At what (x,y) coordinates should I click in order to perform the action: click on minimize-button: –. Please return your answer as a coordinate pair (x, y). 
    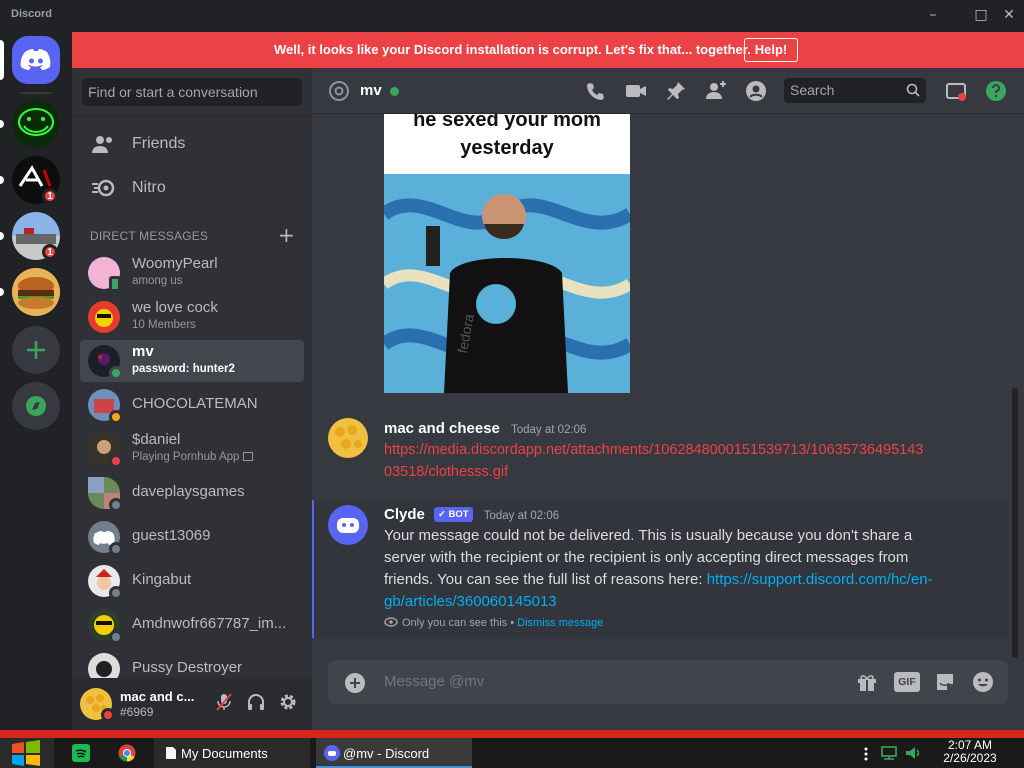
    Looking at the image, I should click on (933, 15).